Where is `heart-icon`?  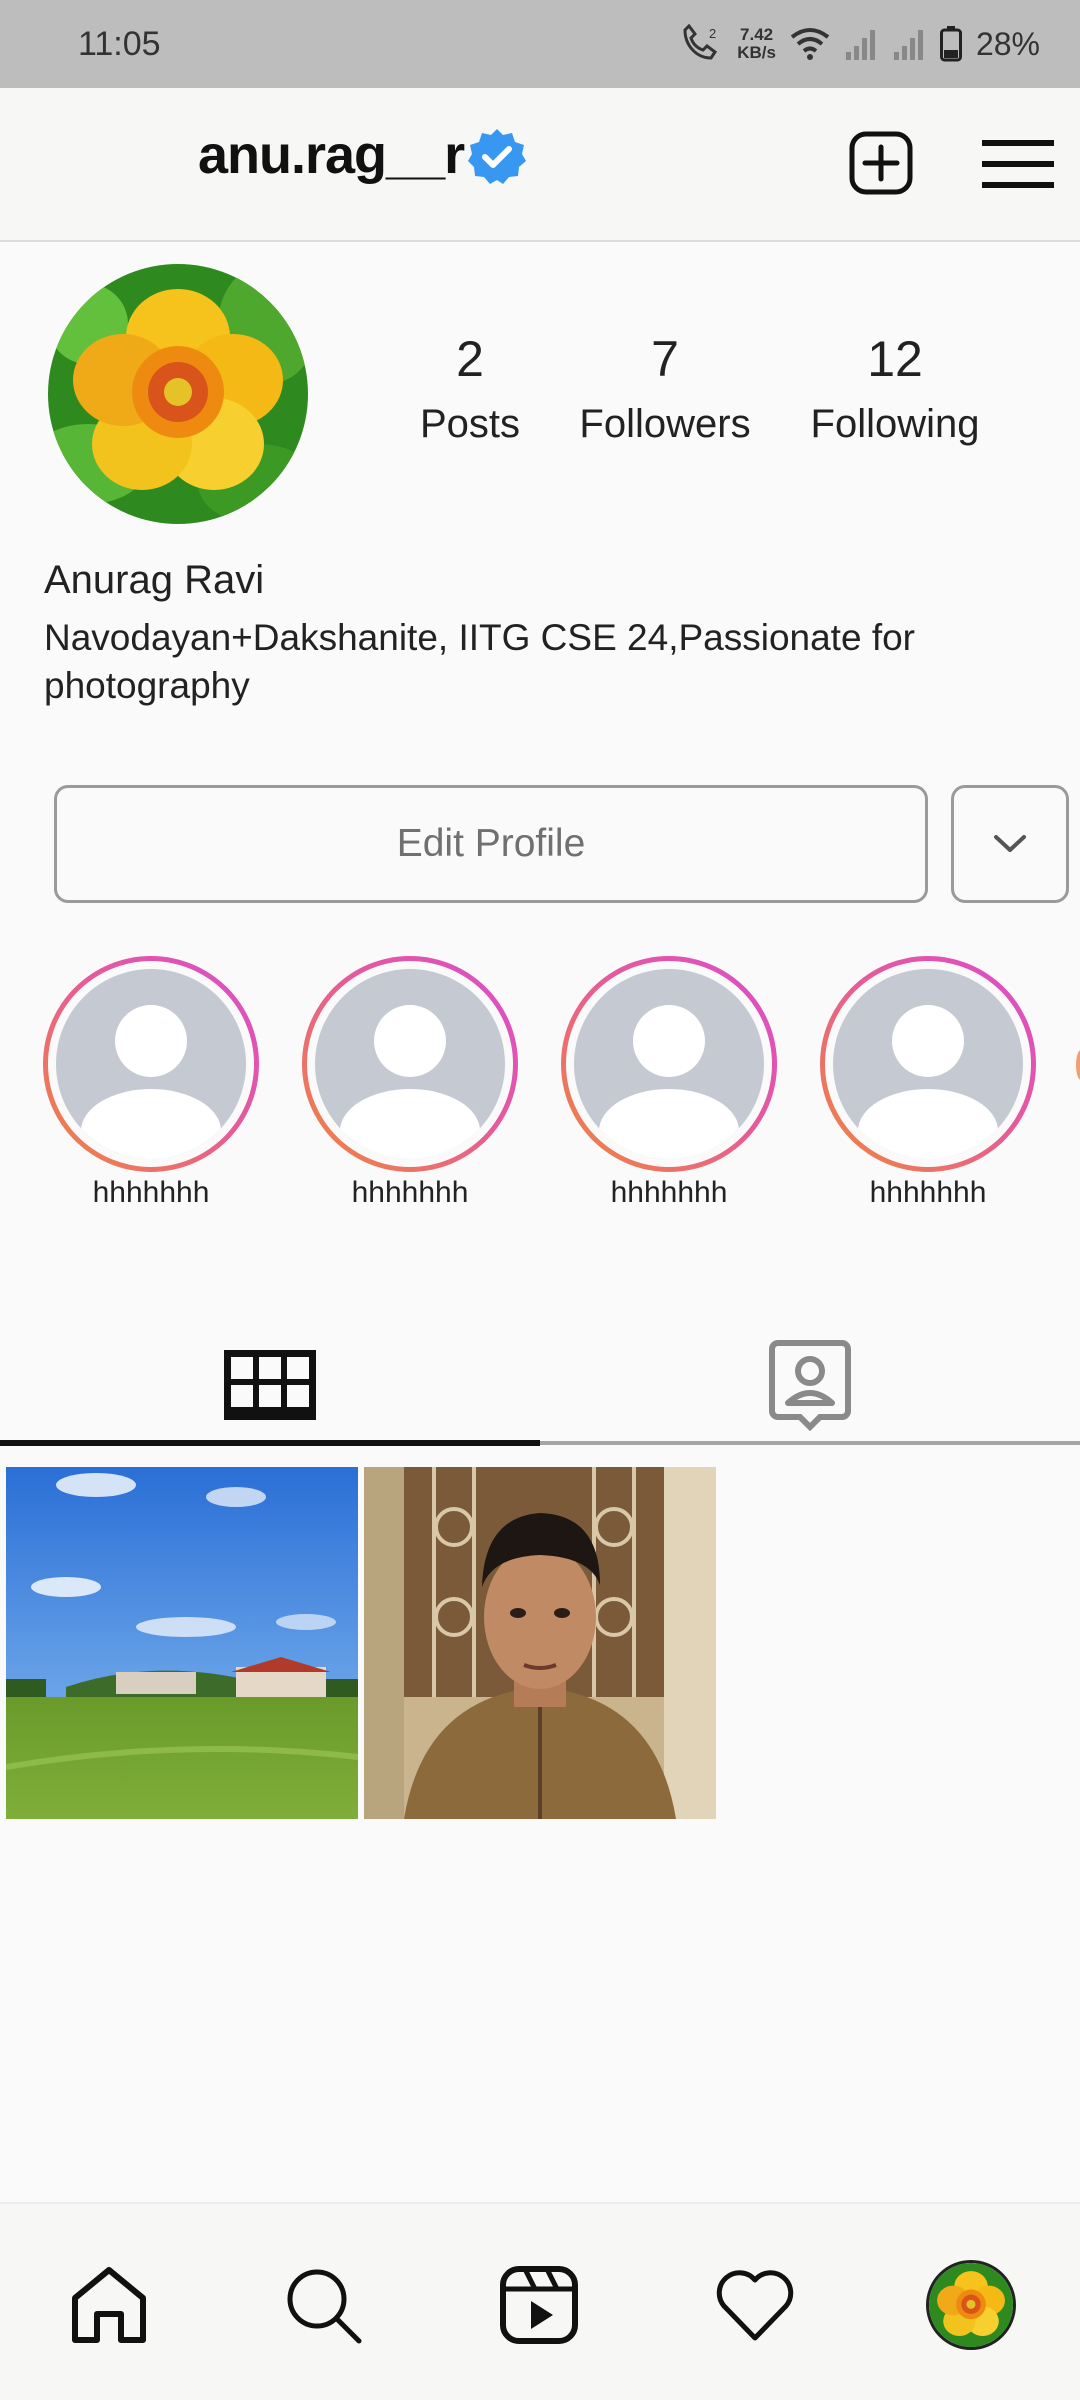
heart-icon is located at coordinates (755, 2305).